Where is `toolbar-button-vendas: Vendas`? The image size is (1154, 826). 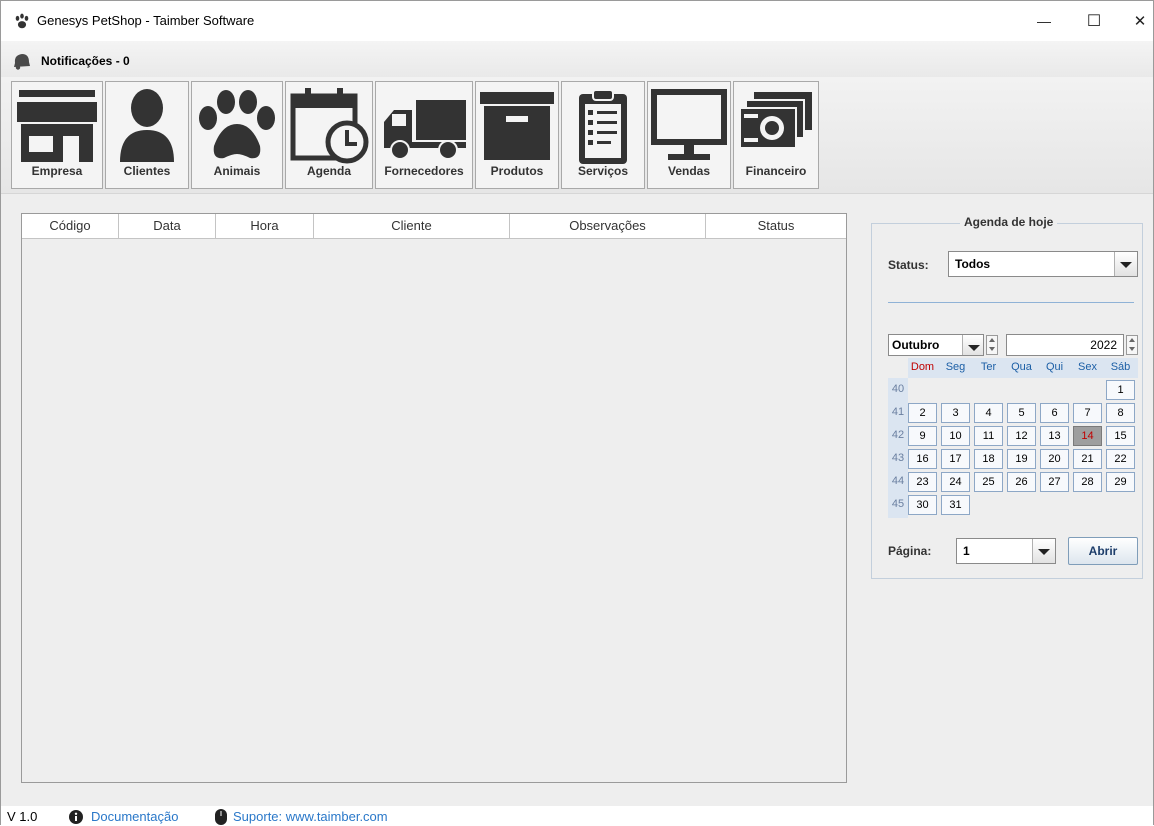
toolbar-button-vendas: Vendas is located at coordinates (689, 135).